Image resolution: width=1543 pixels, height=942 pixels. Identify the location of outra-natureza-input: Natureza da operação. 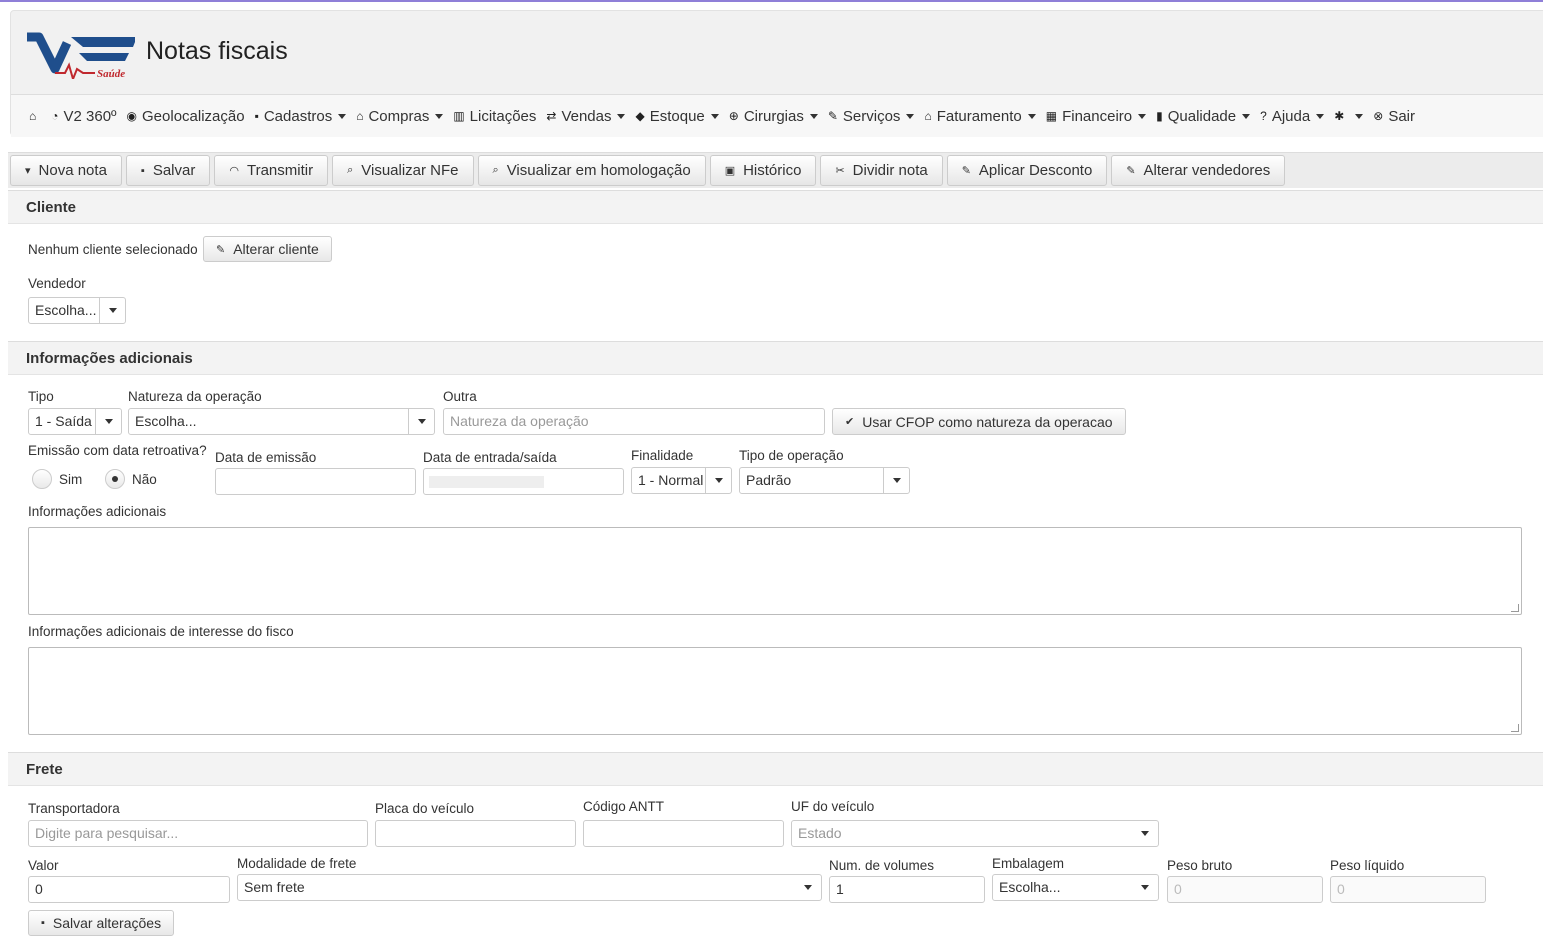
(634, 421).